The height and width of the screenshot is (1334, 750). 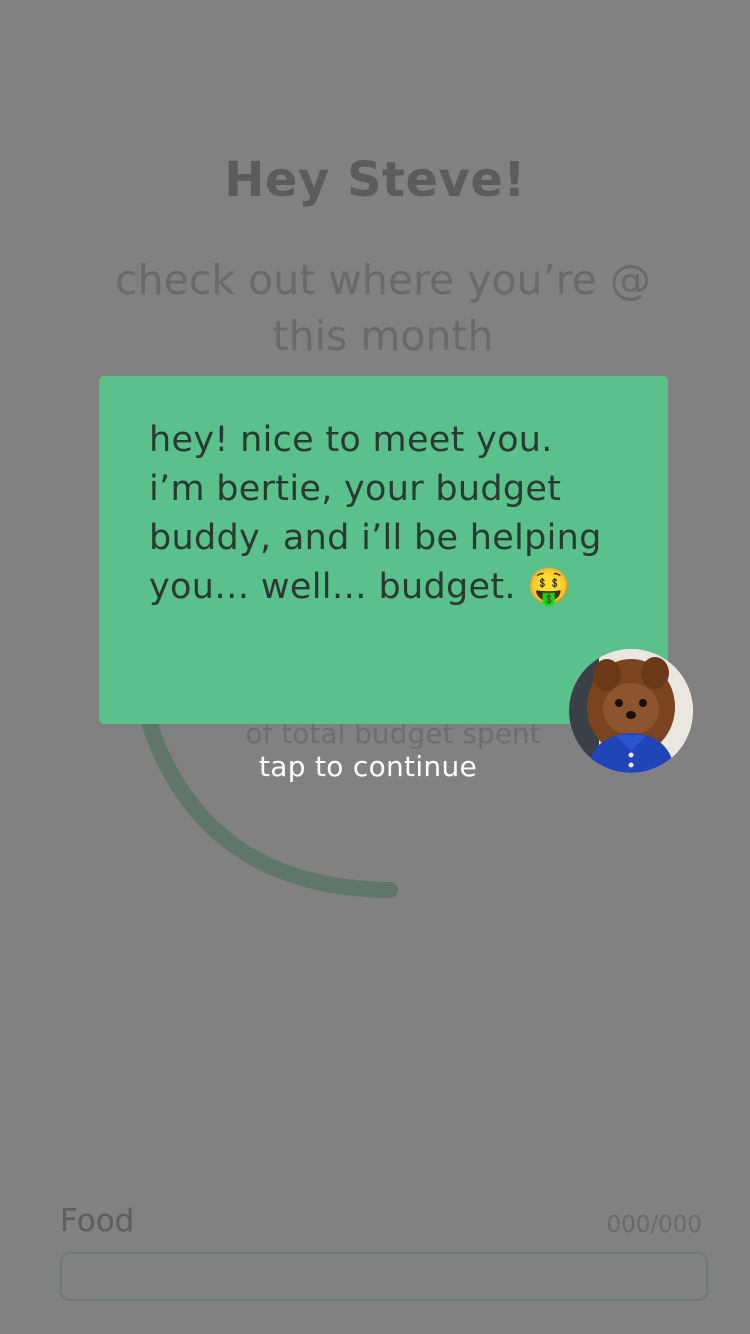 I want to click on month-subtitle: check out where you’re @ this month, so click(x=383, y=308).